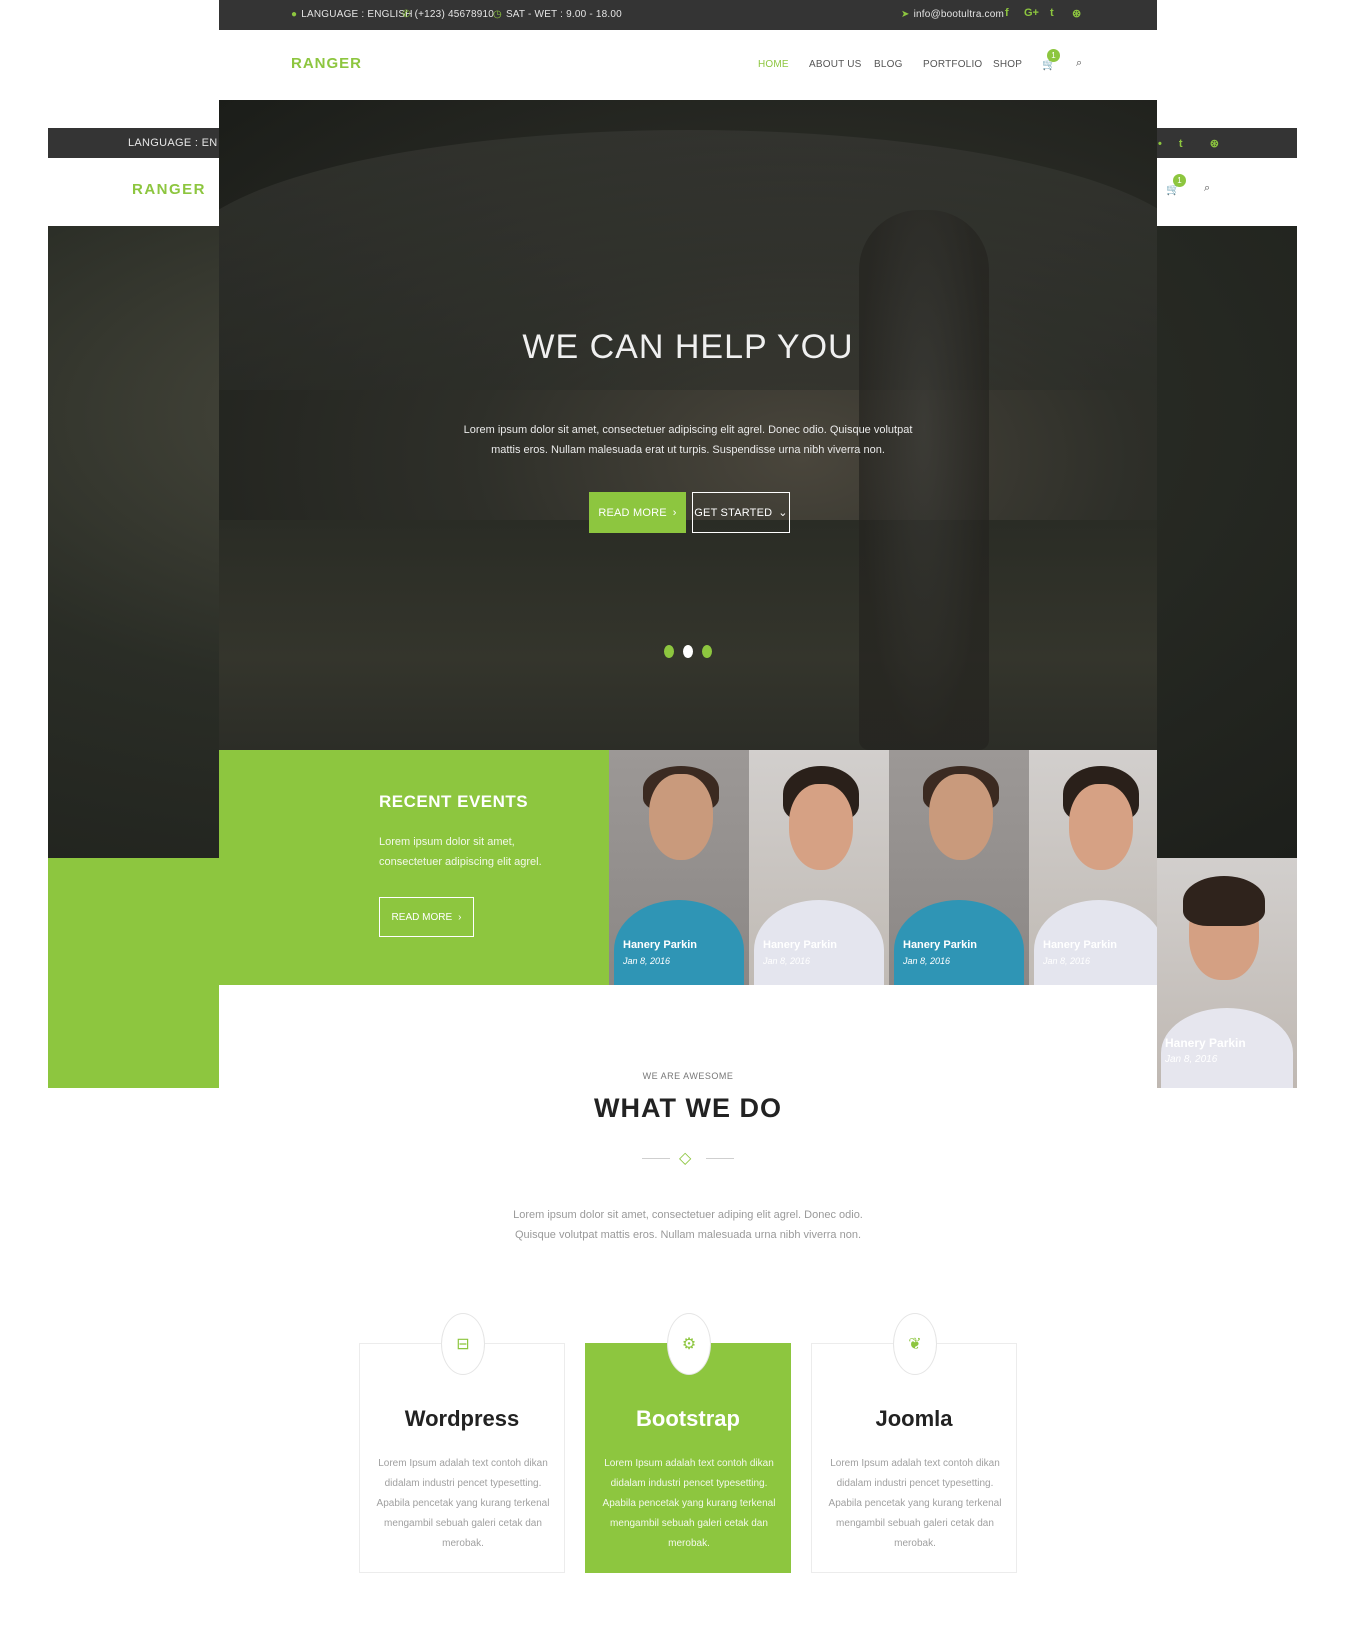 The image size is (1349, 1637). Describe the element at coordinates (689, 1344) in the screenshot. I see `gear-icon: ⚙` at that location.